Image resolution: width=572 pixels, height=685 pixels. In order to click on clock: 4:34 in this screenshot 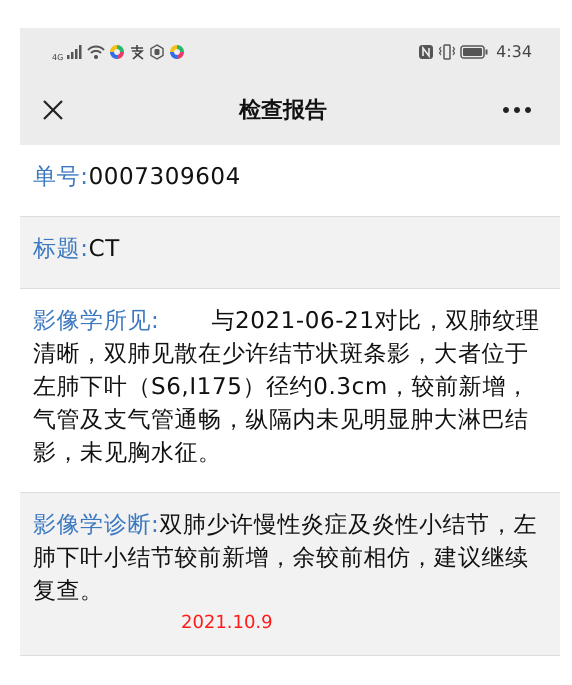, I will do `click(514, 51)`.